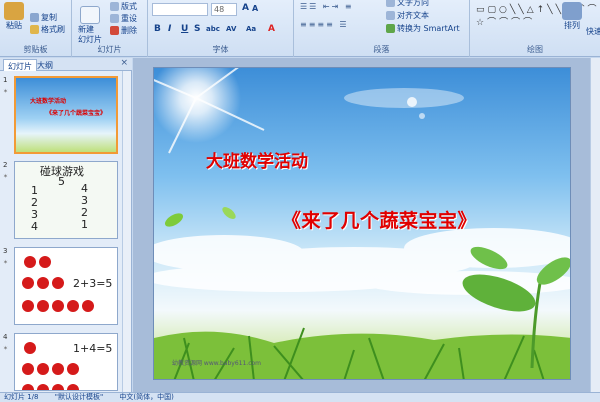 The image size is (600, 402). What do you see at coordinates (327, 6) in the screenshot?
I see `list-buttons: ☰☰ ⇤⇥ ≡` at bounding box center [327, 6].